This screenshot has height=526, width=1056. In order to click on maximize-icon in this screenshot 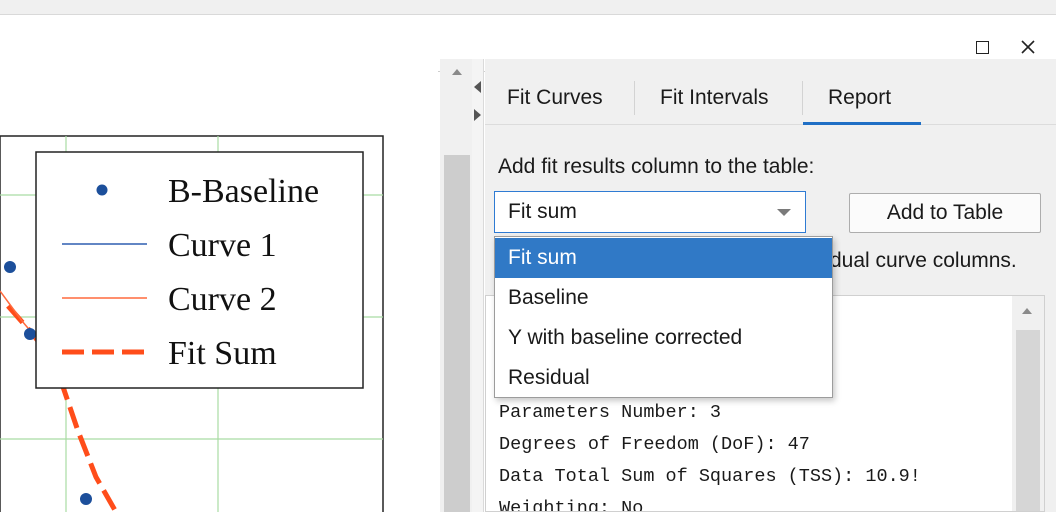, I will do `click(982, 47)`.